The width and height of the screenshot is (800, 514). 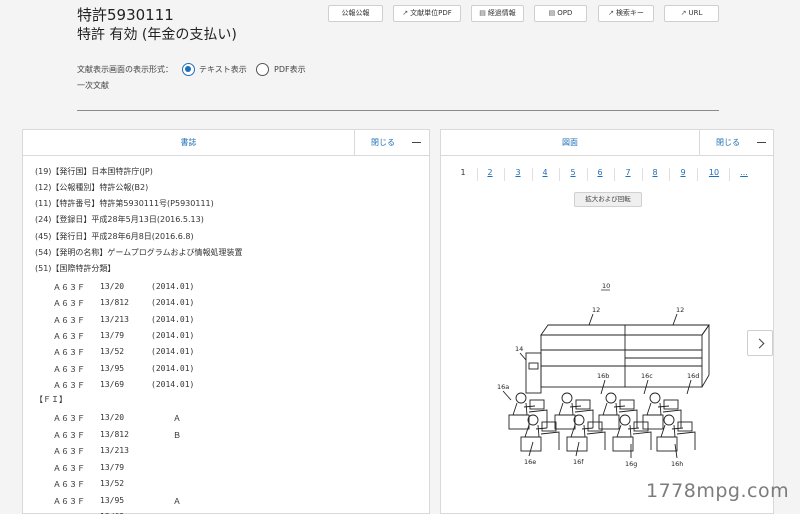 I want to click on page-link: 9, so click(x=683, y=175).